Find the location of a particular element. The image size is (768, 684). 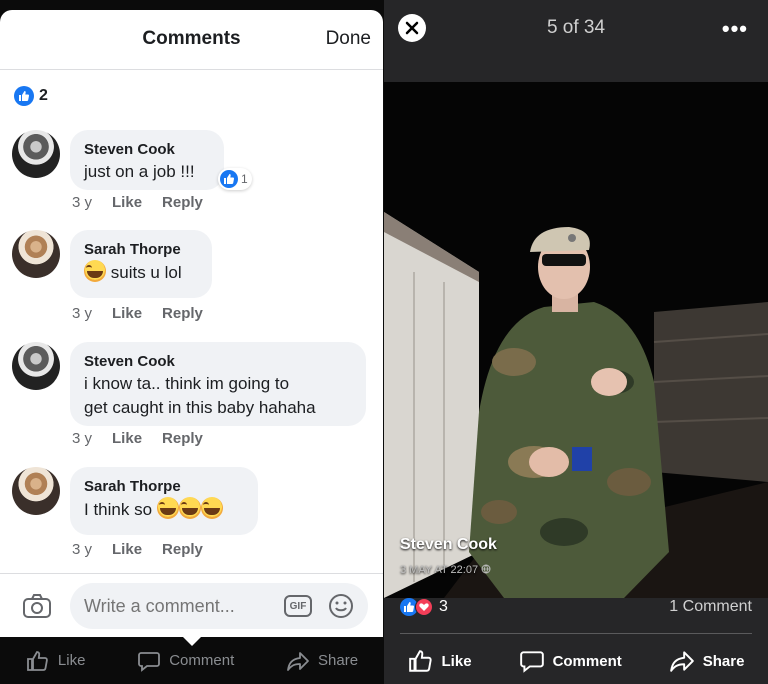

comment-bubble: Sarah Thorpe I think so is located at coordinates (164, 501).